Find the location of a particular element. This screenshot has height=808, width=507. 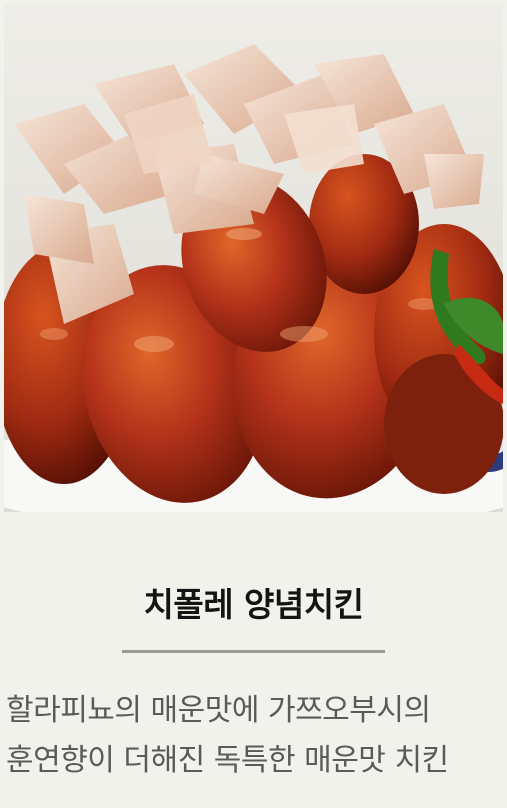

title-divider is located at coordinates (253, 651).